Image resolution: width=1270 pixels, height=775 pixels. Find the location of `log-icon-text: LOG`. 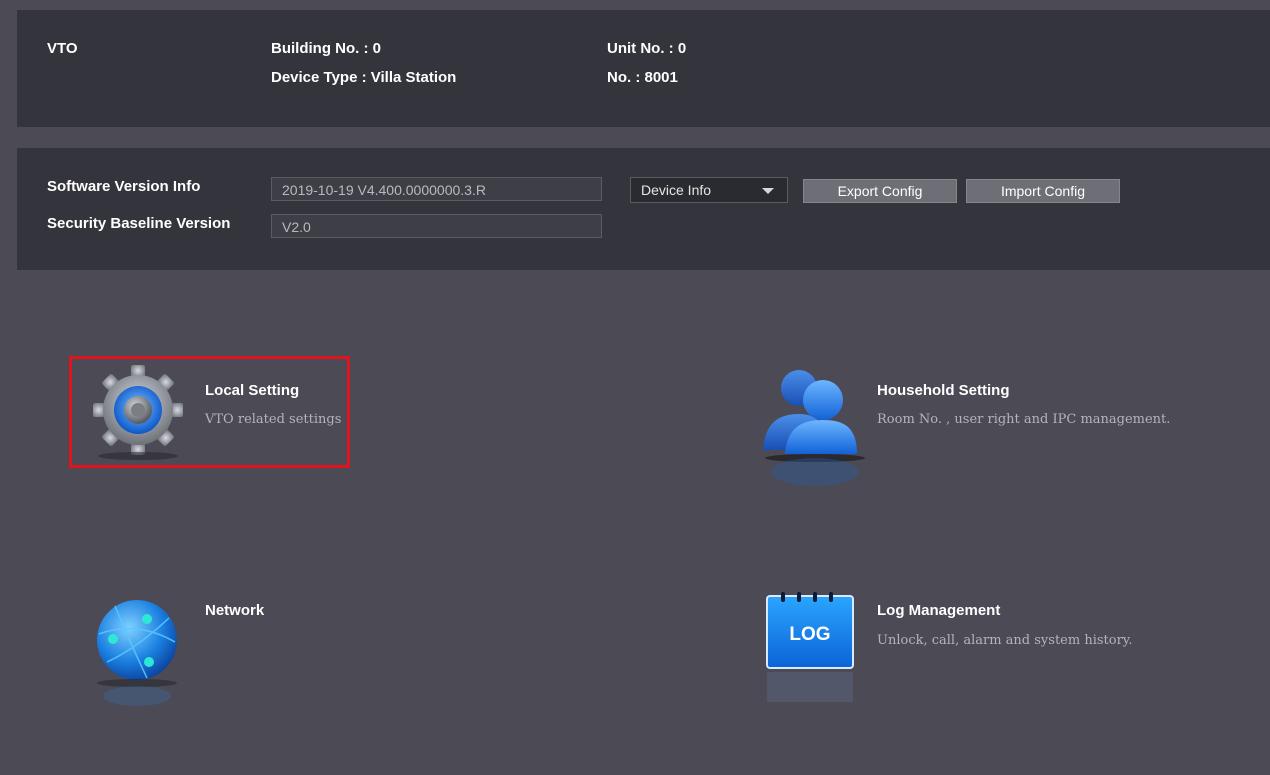

log-icon-text: LOG is located at coordinates (809, 634).